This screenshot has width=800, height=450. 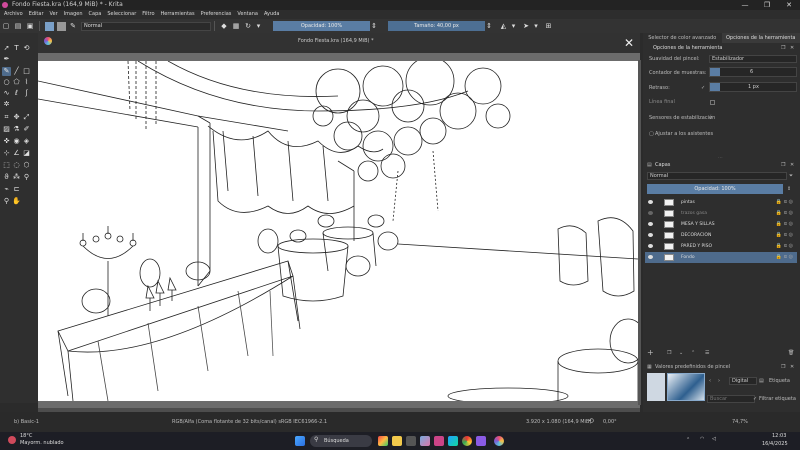 What do you see at coordinates (16, 71) in the screenshot?
I see `line-tool-icon: ╱` at bounding box center [16, 71].